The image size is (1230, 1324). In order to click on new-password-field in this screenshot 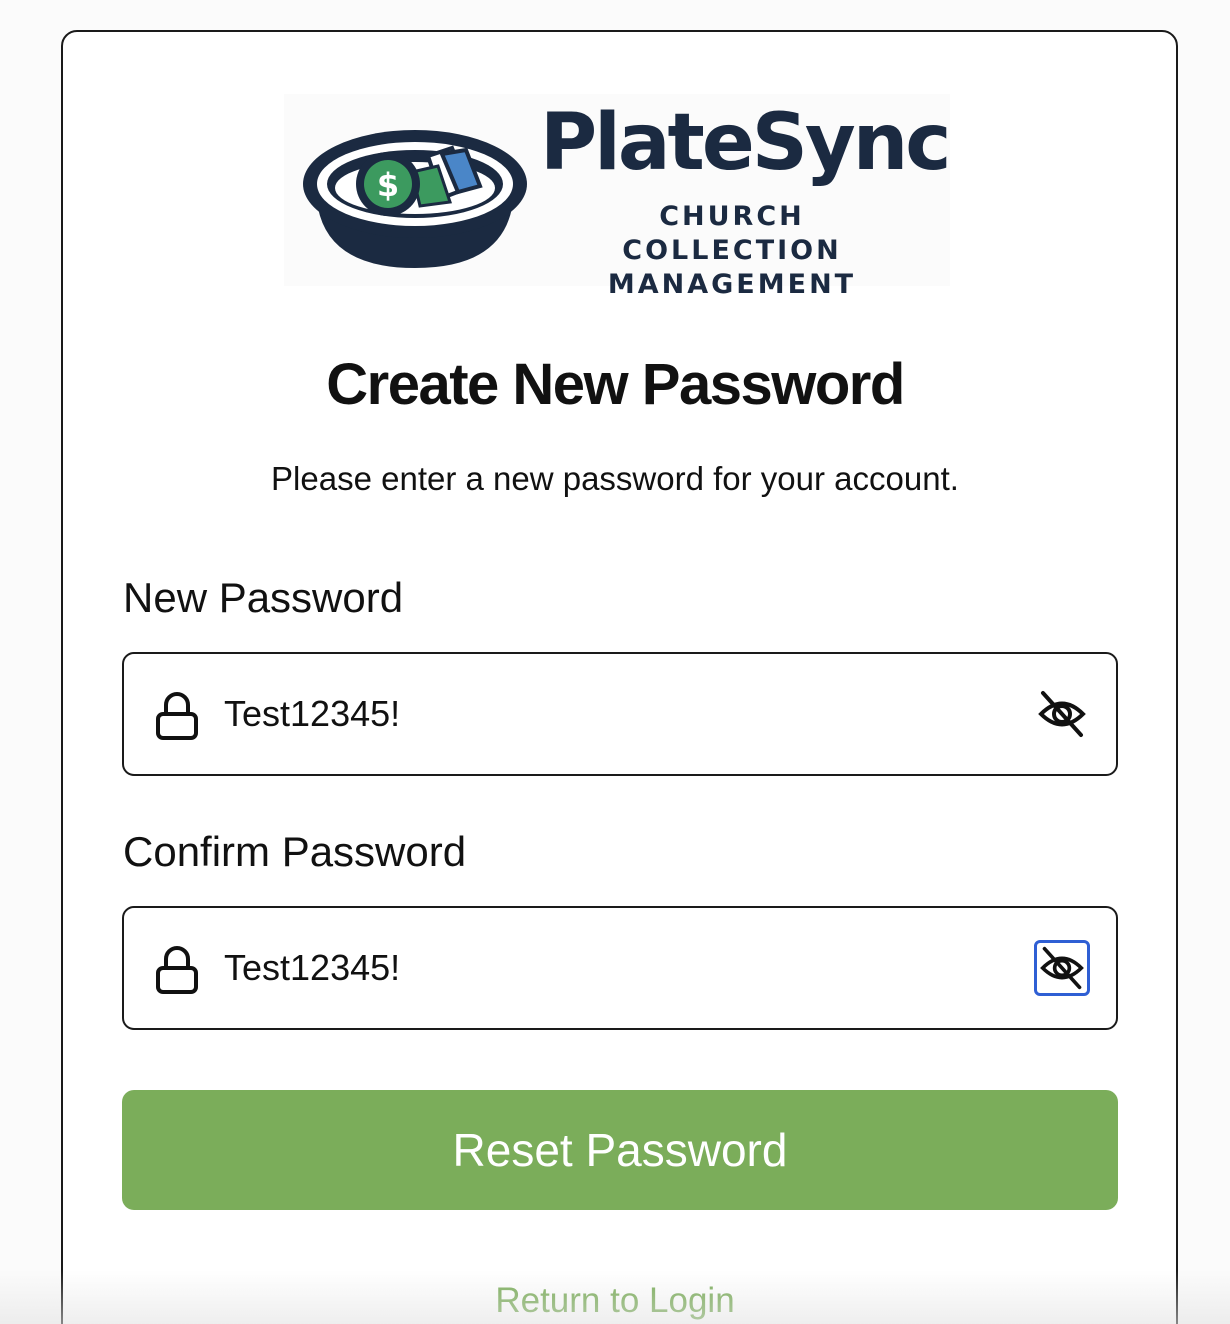, I will do `click(620, 714)`.